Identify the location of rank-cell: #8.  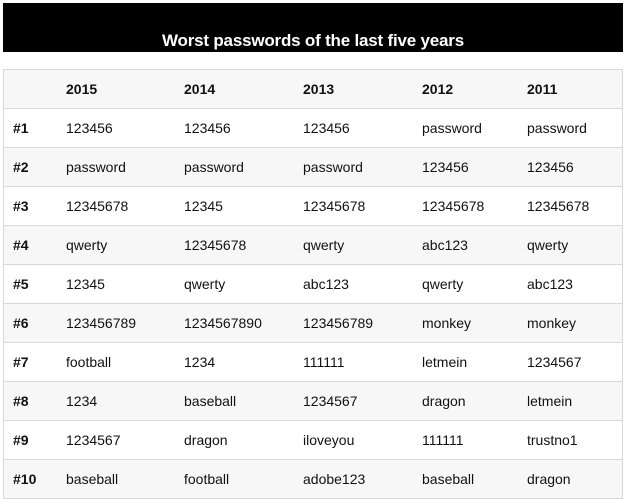
(35, 401).